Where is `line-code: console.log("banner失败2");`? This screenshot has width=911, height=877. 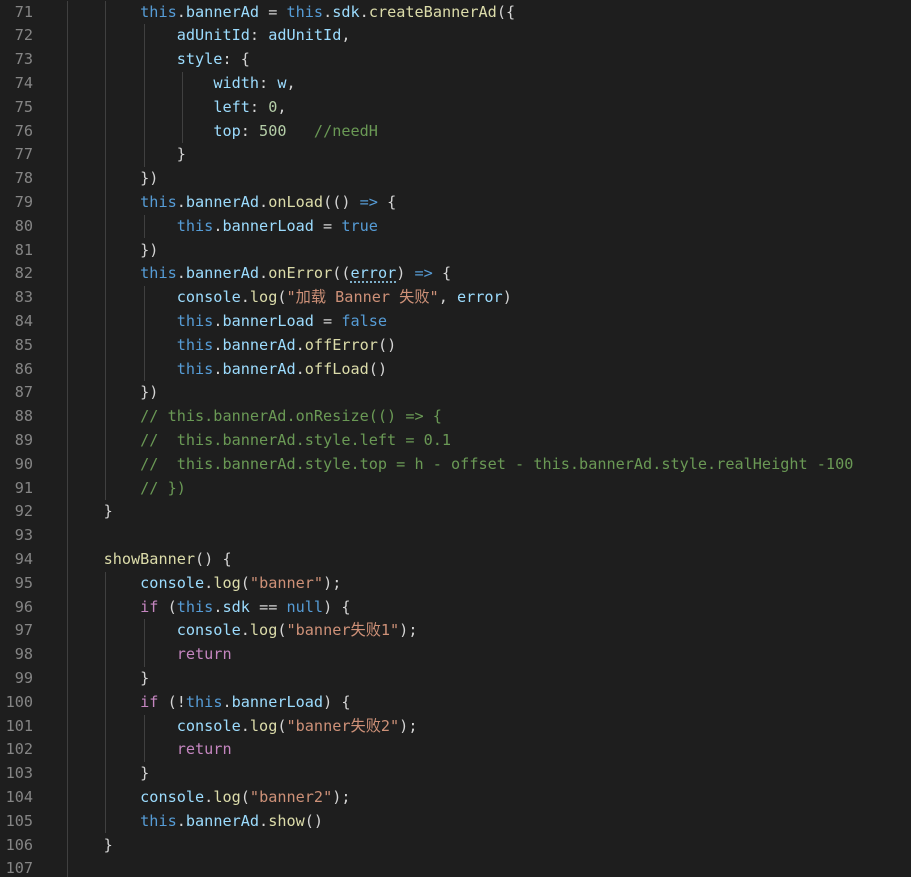
line-code: console.log("banner失败2"); is located at coordinates (242, 727).